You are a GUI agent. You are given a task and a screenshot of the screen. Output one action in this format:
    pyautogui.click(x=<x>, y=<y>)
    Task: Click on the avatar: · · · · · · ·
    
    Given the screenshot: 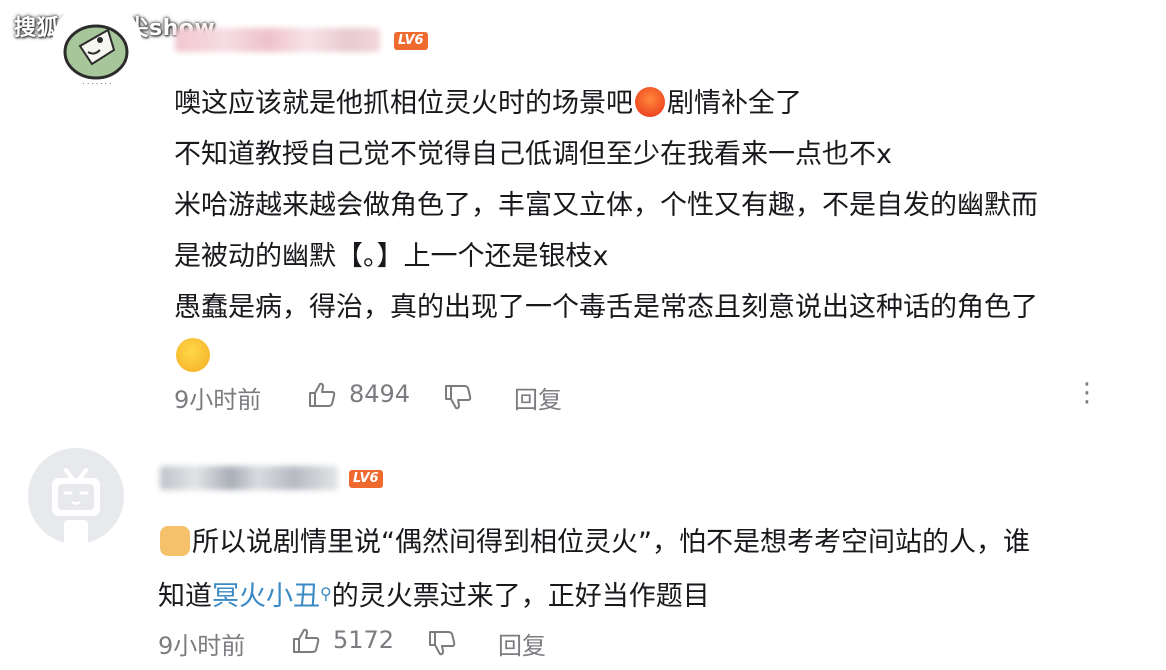 What is the action you would take?
    pyautogui.click(x=97, y=45)
    